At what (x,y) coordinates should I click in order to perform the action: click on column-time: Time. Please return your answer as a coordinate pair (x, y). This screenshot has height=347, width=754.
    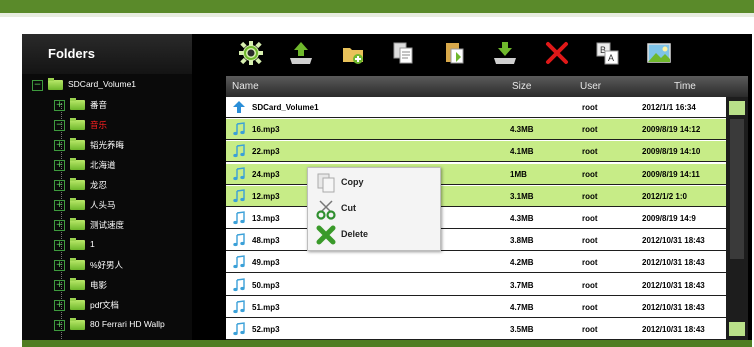
    Looking at the image, I should click on (685, 86).